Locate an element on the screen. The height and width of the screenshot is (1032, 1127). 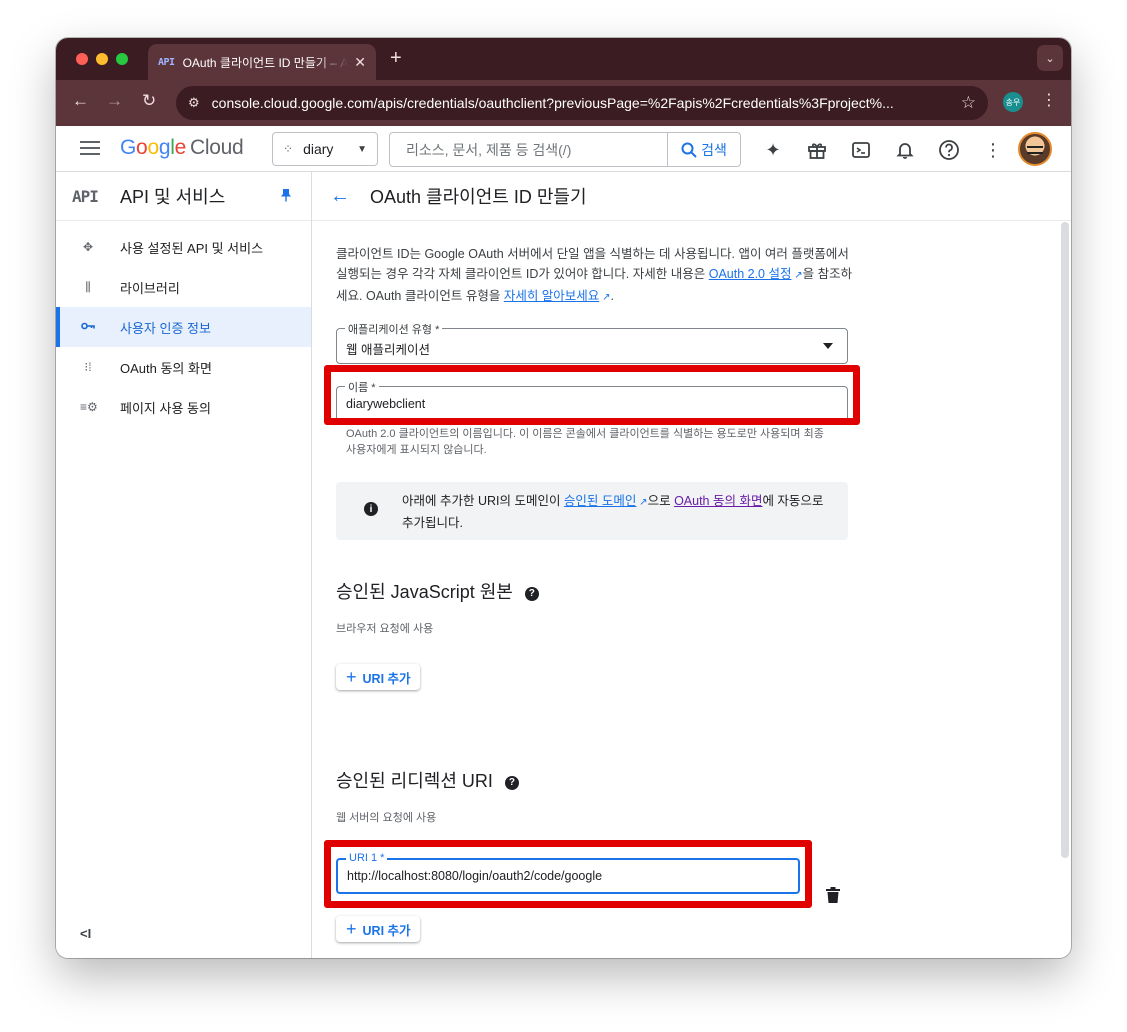
close-icon: ✕ is located at coordinates (360, 62).